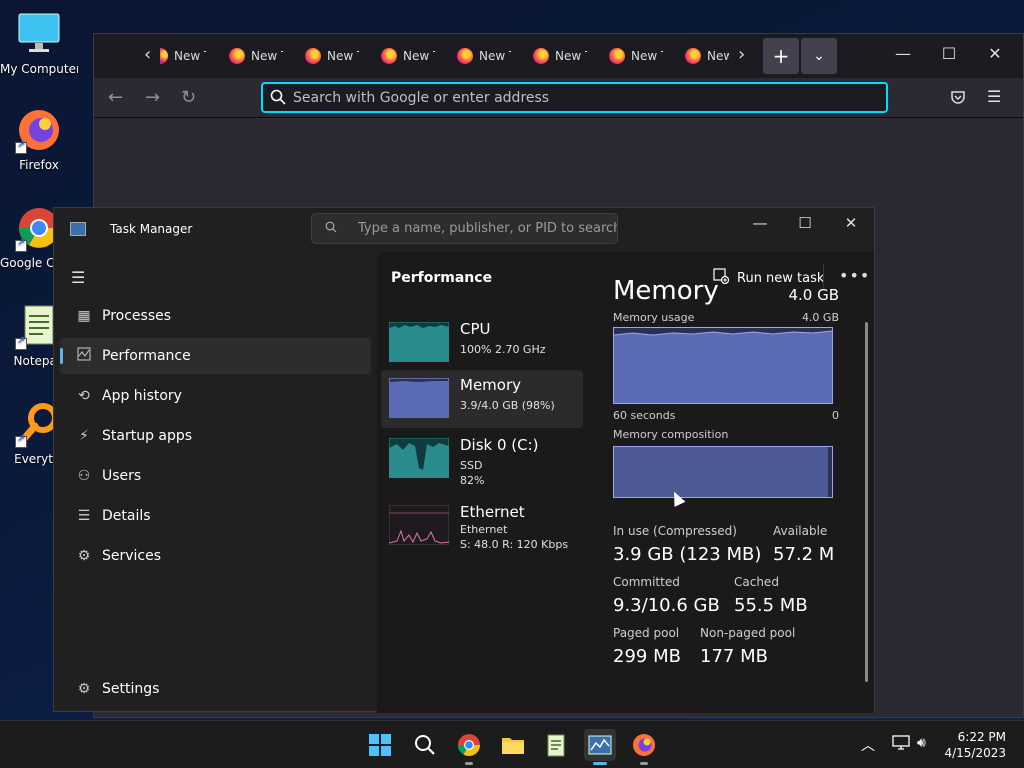 This screenshot has height=768, width=1024. What do you see at coordinates (84, 476) in the screenshot?
I see `users-icon: ⚇` at bounding box center [84, 476].